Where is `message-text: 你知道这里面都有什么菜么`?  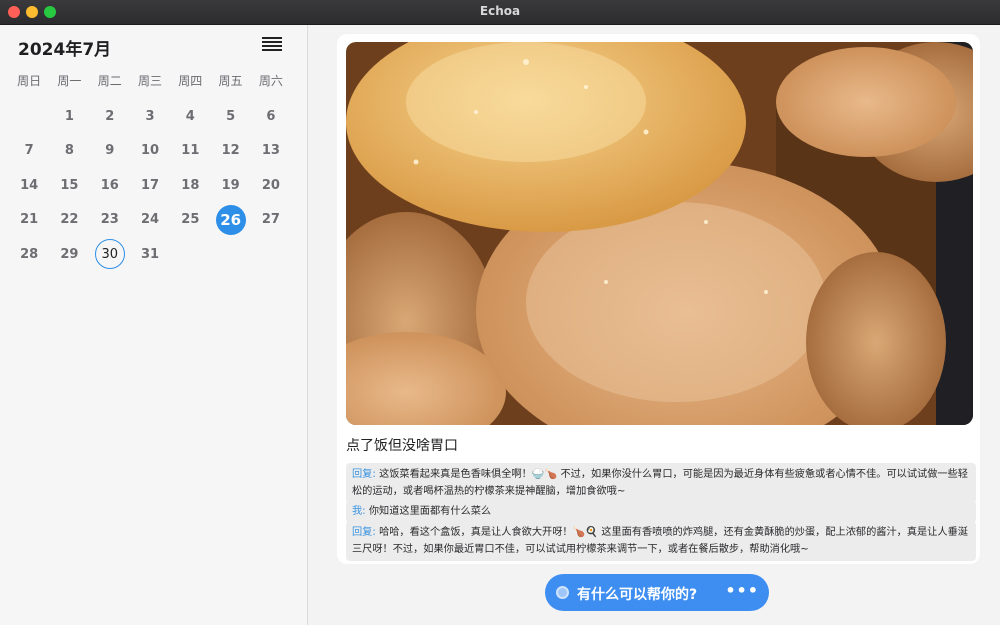
message-text: 你知道这里面都有什么菜么 is located at coordinates (430, 511).